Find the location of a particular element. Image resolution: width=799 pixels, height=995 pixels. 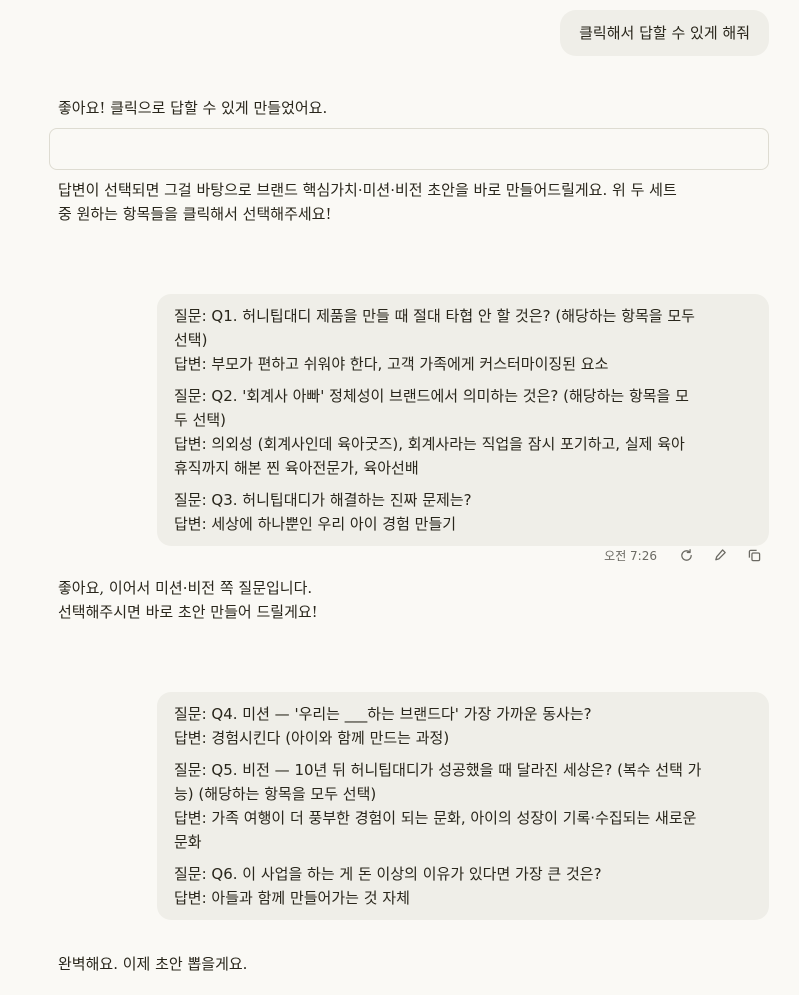

answer-text: 답변: 세상에 하나뿐인 우리 아이 경험 만들기 is located at coordinates (315, 524).